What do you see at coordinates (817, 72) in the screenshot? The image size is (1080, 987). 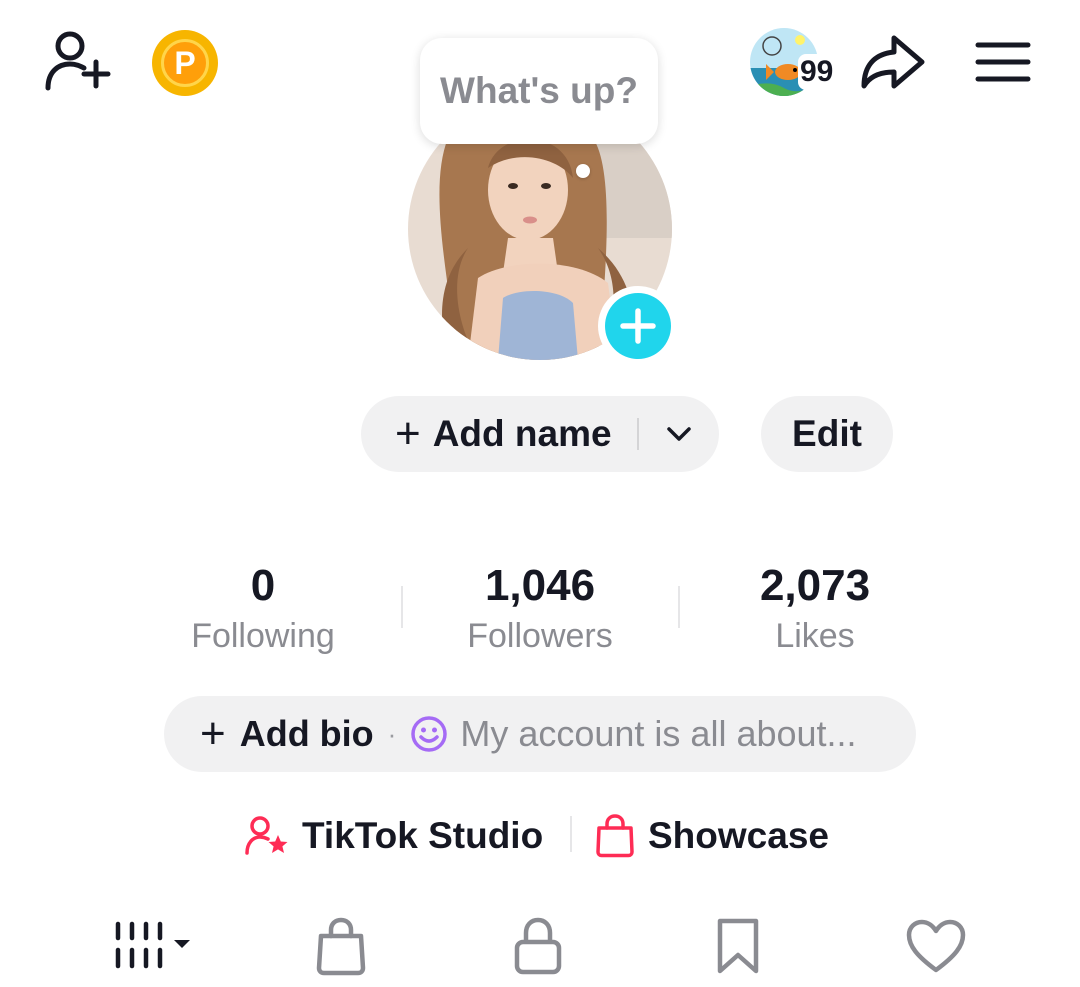 I see `notification-count-badge: 99` at bounding box center [817, 72].